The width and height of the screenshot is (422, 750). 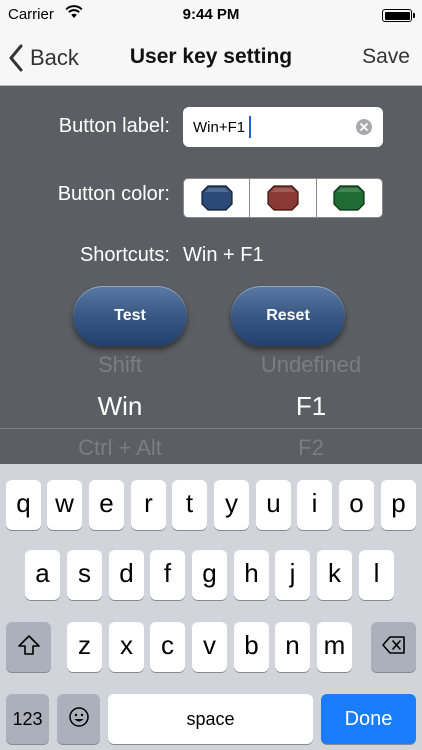 What do you see at coordinates (106, 505) in the screenshot?
I see `key-e: e` at bounding box center [106, 505].